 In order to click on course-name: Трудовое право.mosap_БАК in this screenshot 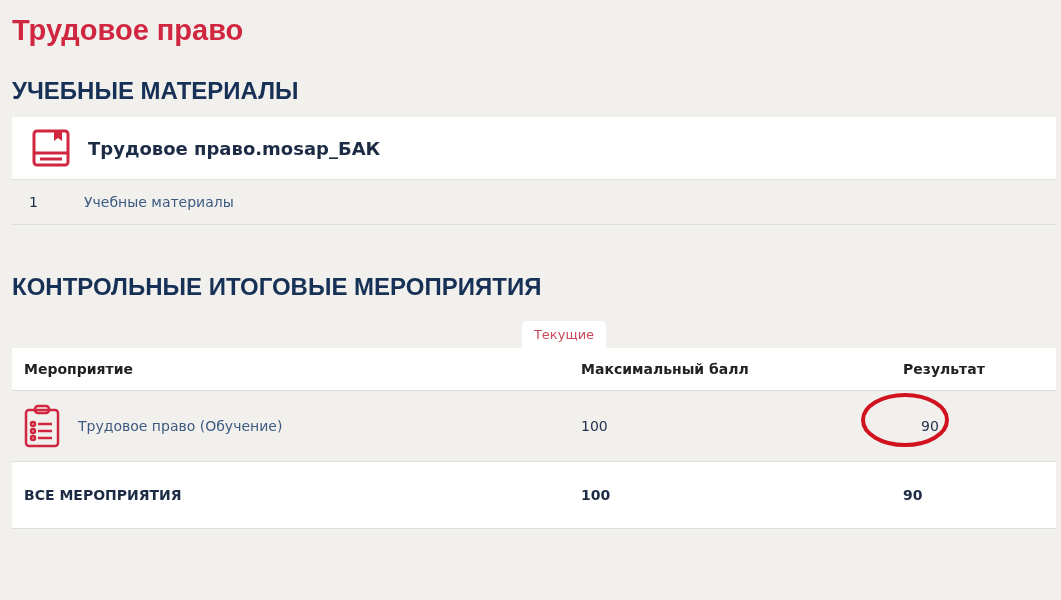, I will do `click(234, 148)`.